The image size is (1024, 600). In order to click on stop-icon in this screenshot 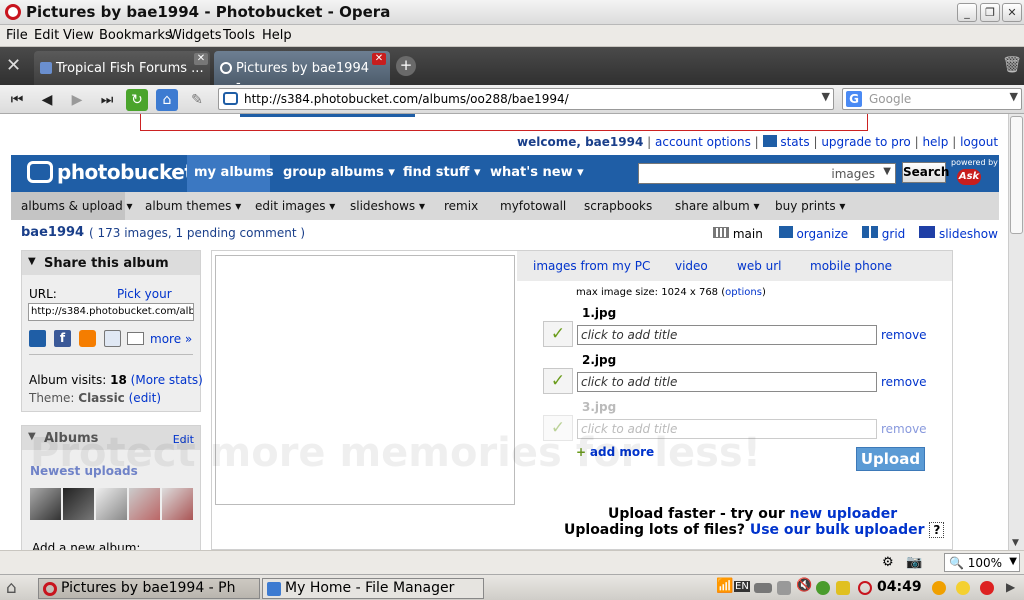, I will do `click(987, 588)`.